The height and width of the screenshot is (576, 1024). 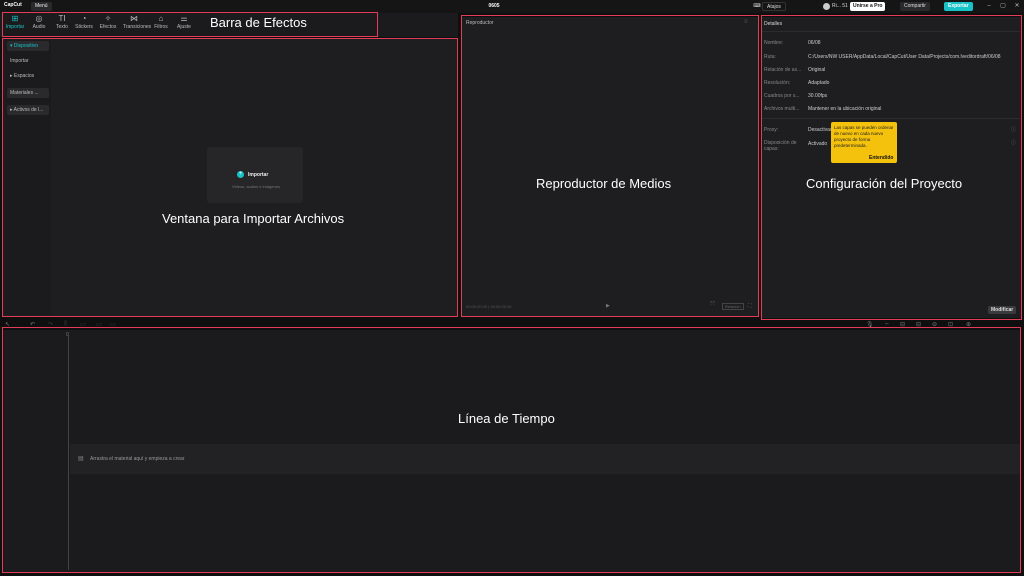 I want to click on menu-button: Menú, so click(x=41, y=6).